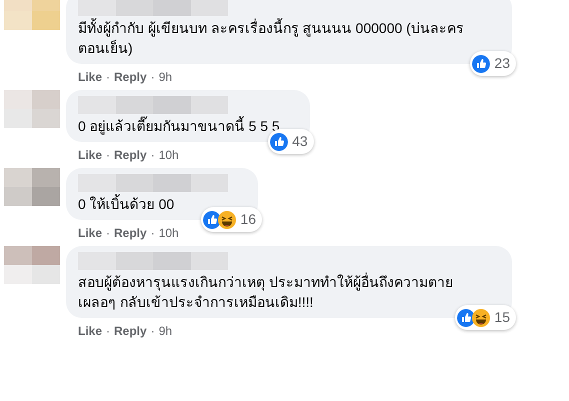  Describe the element at coordinates (266, 292) in the screenshot. I see `comment-text: สอบผู้ต้องหารุนแรงเกินกว่าเหตุ ประมาททำให้ผู้อื่นถึงความตาย เผลอๆ กลับเข้าประจำการเหมือนเดิม!!!!` at that location.